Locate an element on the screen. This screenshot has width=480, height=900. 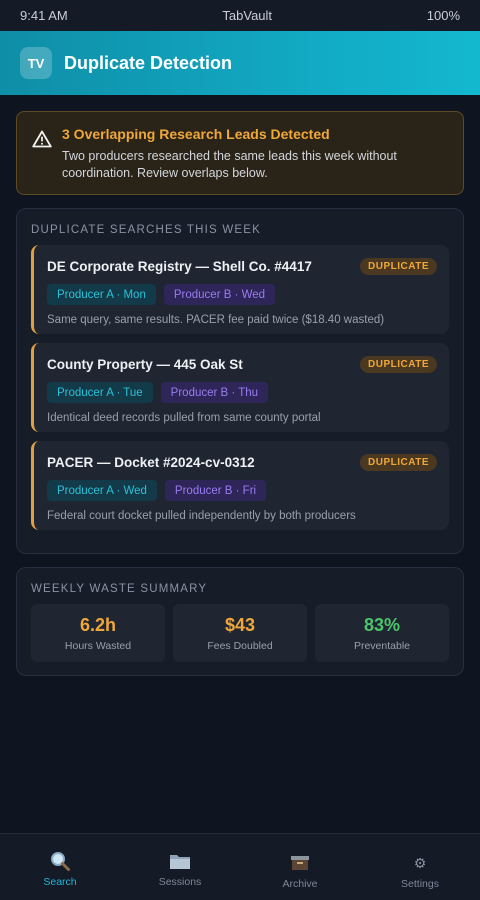
duplicates-section-title: DUPLICATE SEARCHES THIS WEEK is located at coordinates (146, 230).